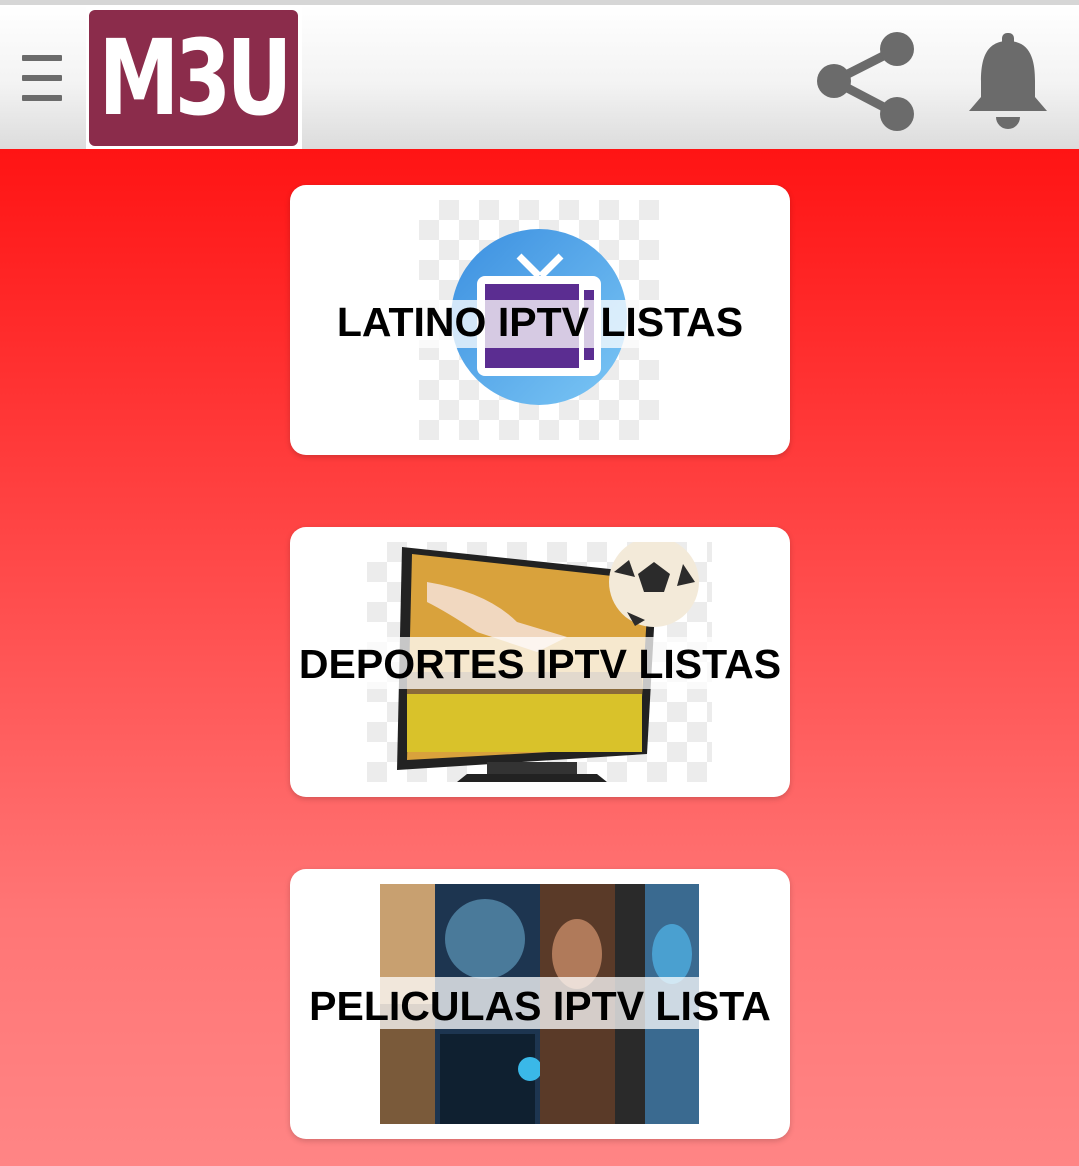 This screenshot has width=1079, height=1166. Describe the element at coordinates (864, 81) in the screenshot. I see `share-icon` at that location.